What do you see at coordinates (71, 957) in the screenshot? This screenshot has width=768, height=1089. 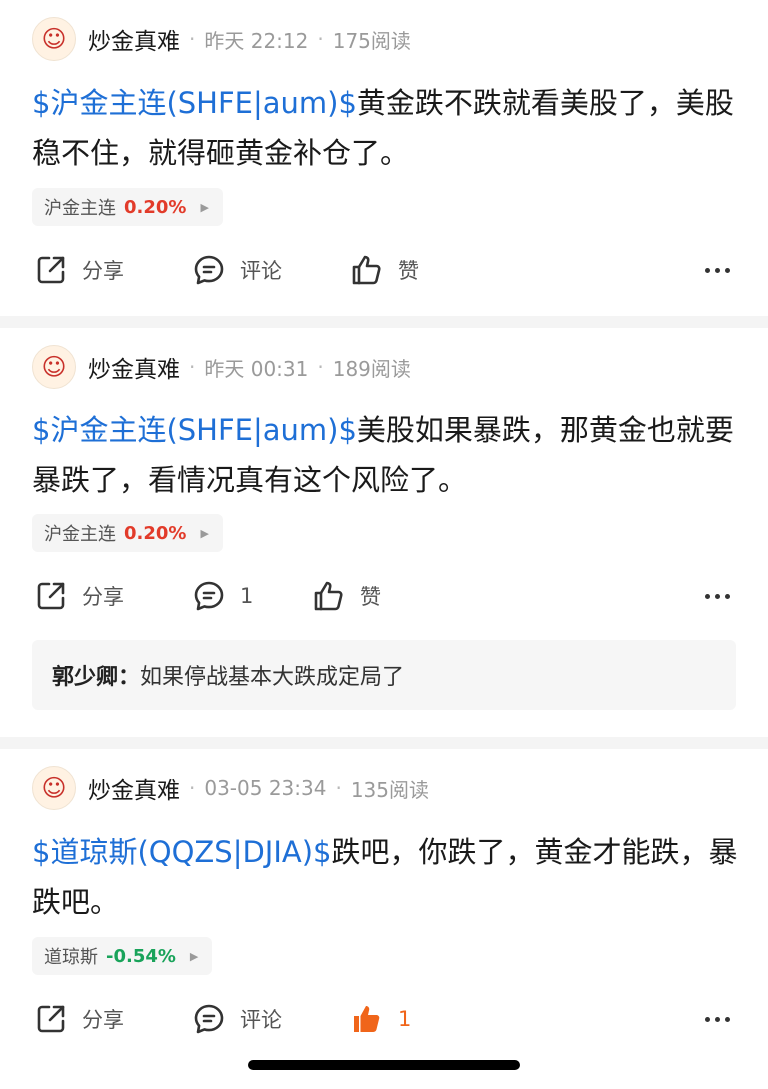 I see `stock-name: 道琼斯` at bounding box center [71, 957].